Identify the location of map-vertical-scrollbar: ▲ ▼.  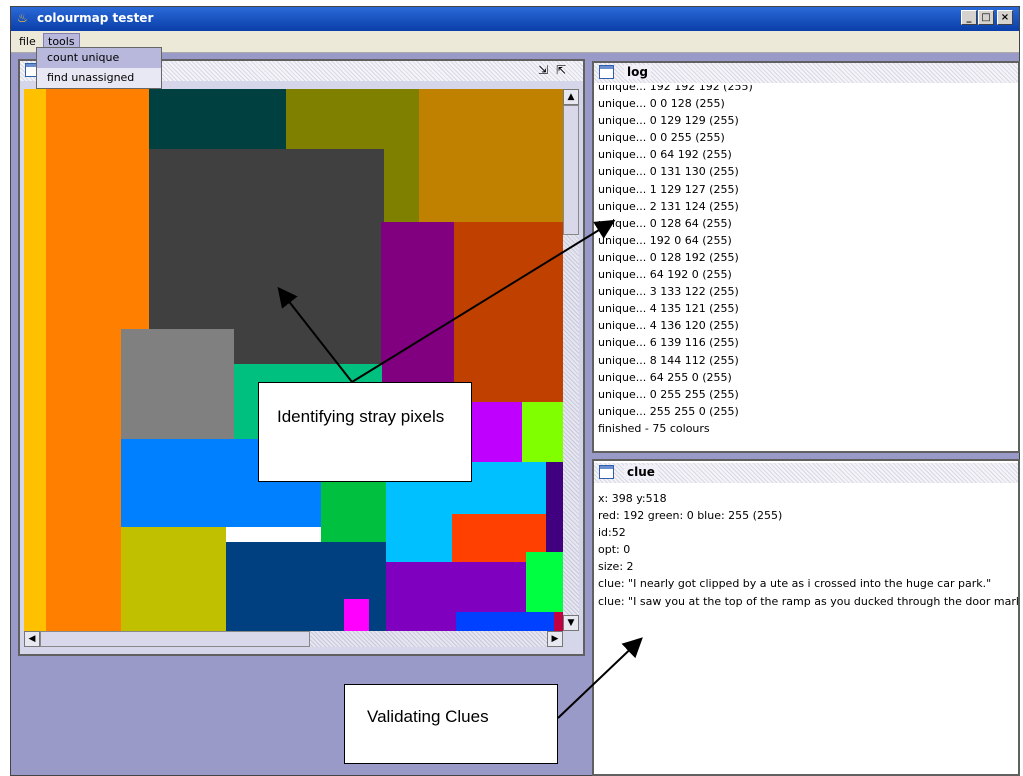
(571, 360).